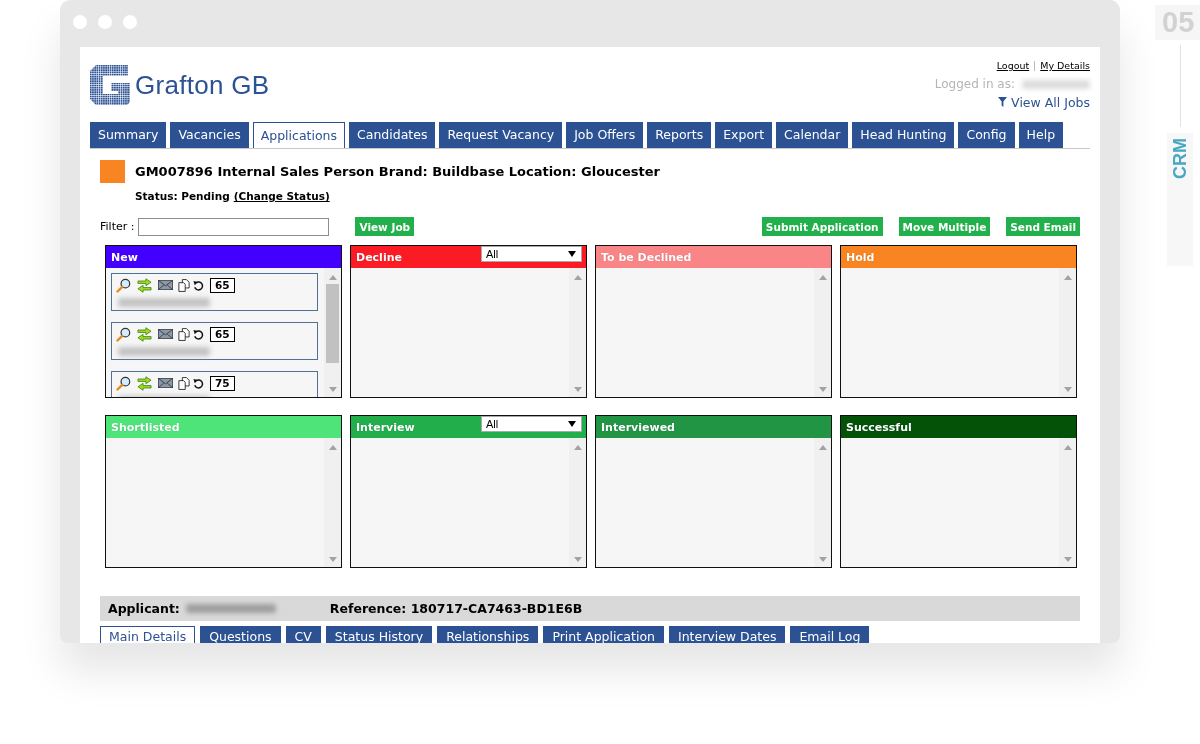 The image size is (1200, 744). Describe the element at coordinates (112, 171) in the screenshot. I see `job-status-marker` at that location.